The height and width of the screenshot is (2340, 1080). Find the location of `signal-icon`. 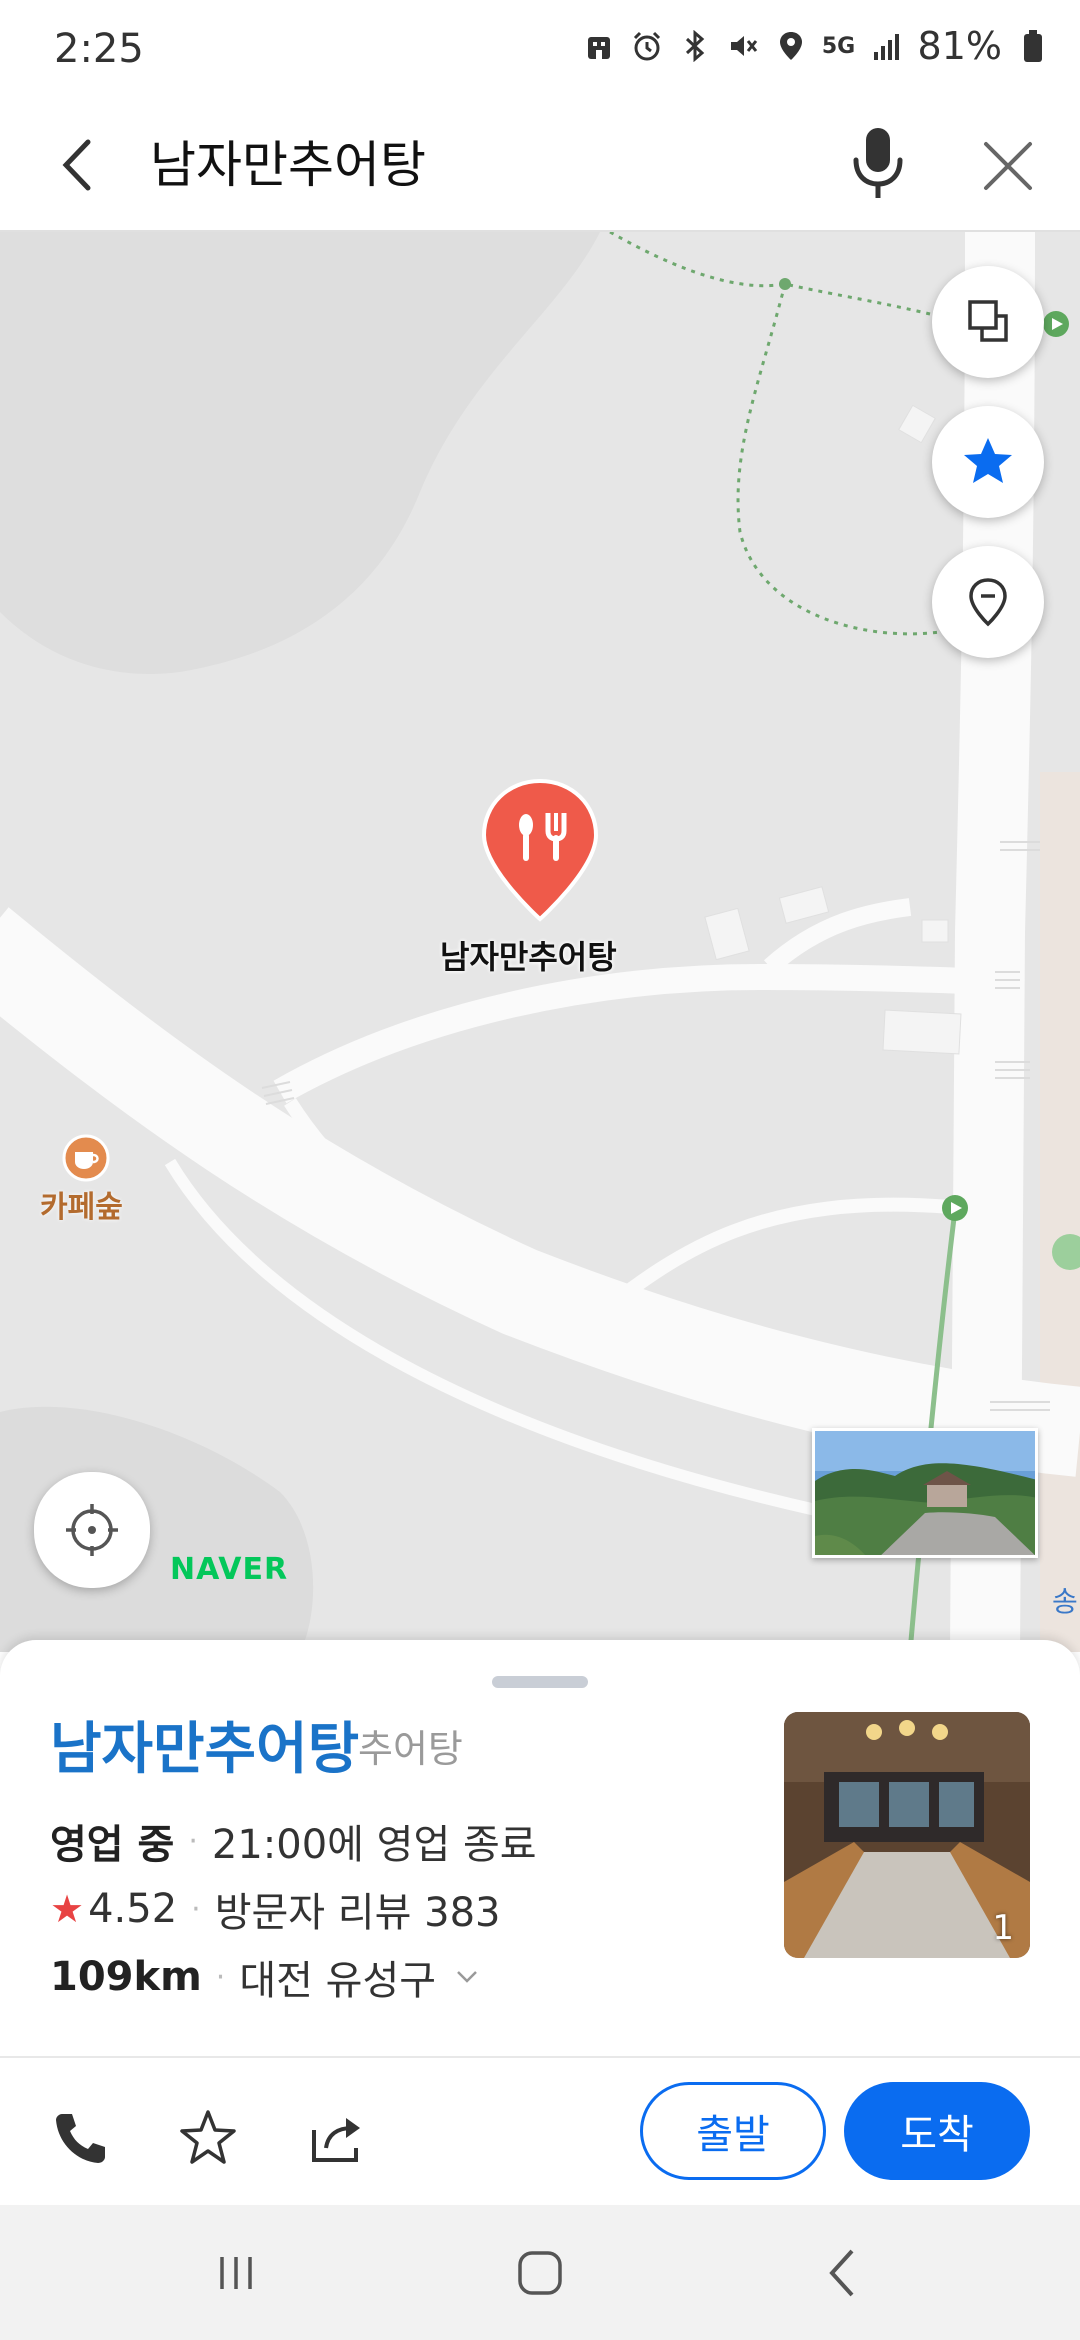

signal-icon is located at coordinates (887, 46).